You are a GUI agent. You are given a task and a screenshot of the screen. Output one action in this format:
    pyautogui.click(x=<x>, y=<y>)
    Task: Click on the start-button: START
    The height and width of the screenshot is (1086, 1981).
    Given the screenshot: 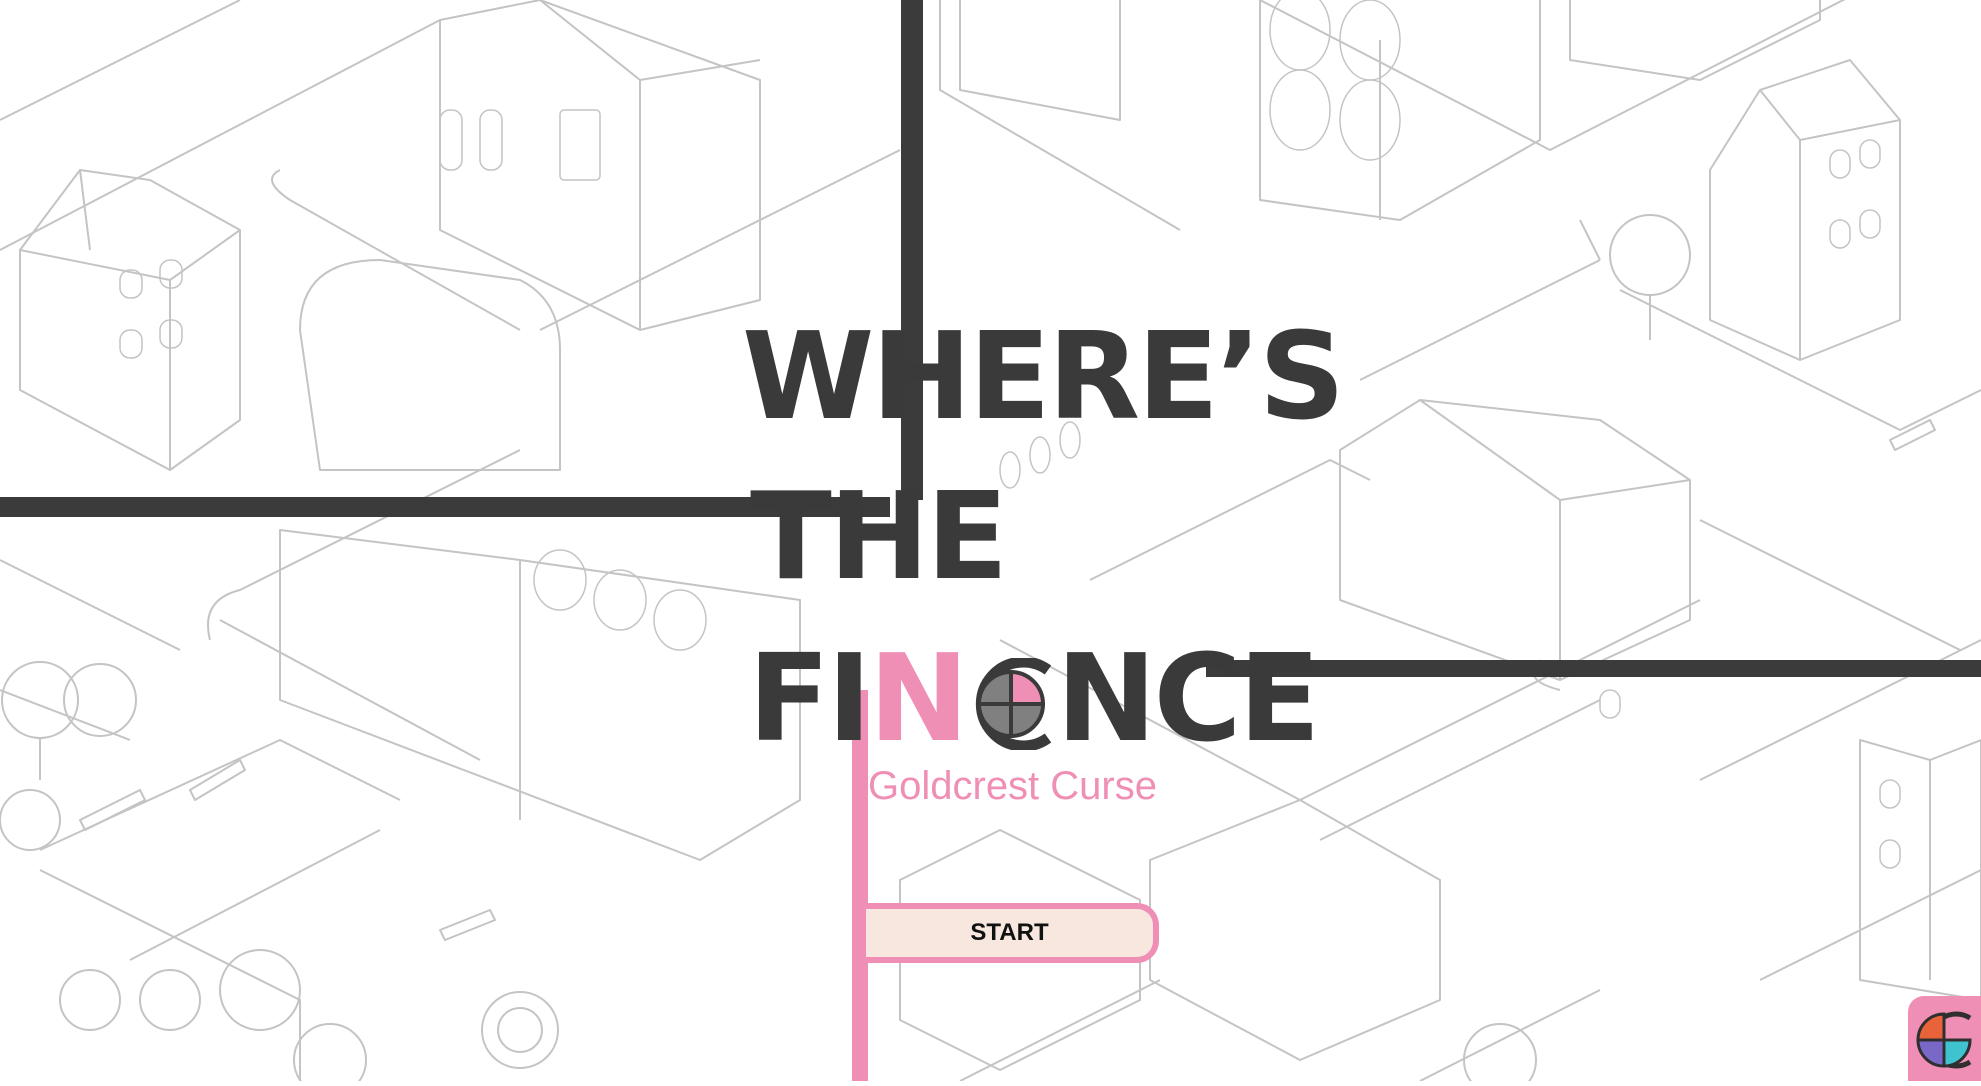 What is the action you would take?
    pyautogui.click(x=1012, y=933)
    